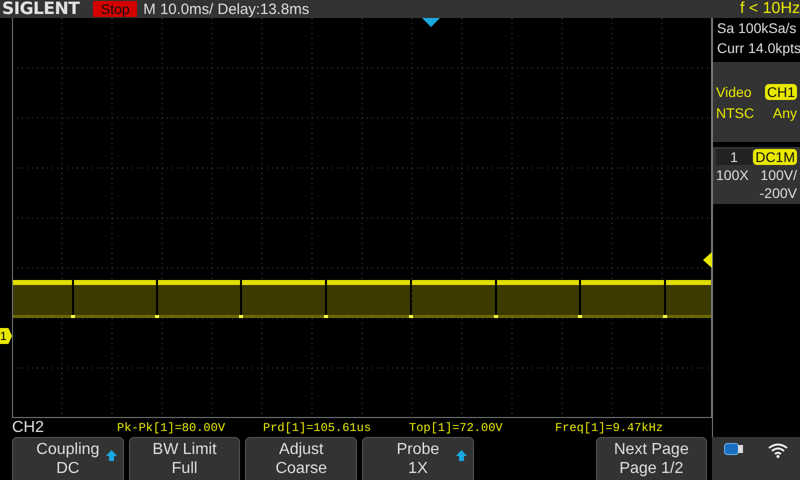 This screenshot has height=480, width=800. What do you see at coordinates (770, 9) in the screenshot?
I see `frequency-readout: f < 10Hz` at bounding box center [770, 9].